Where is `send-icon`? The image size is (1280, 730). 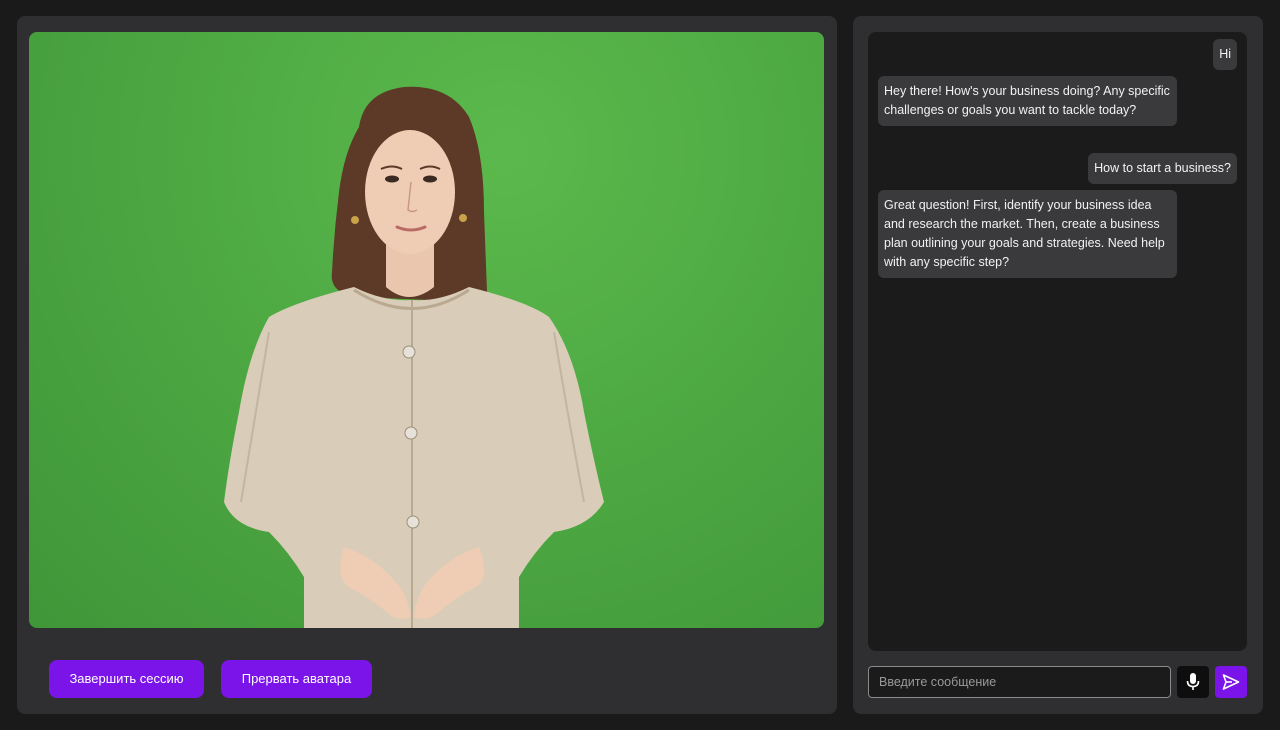
send-icon is located at coordinates (1231, 682).